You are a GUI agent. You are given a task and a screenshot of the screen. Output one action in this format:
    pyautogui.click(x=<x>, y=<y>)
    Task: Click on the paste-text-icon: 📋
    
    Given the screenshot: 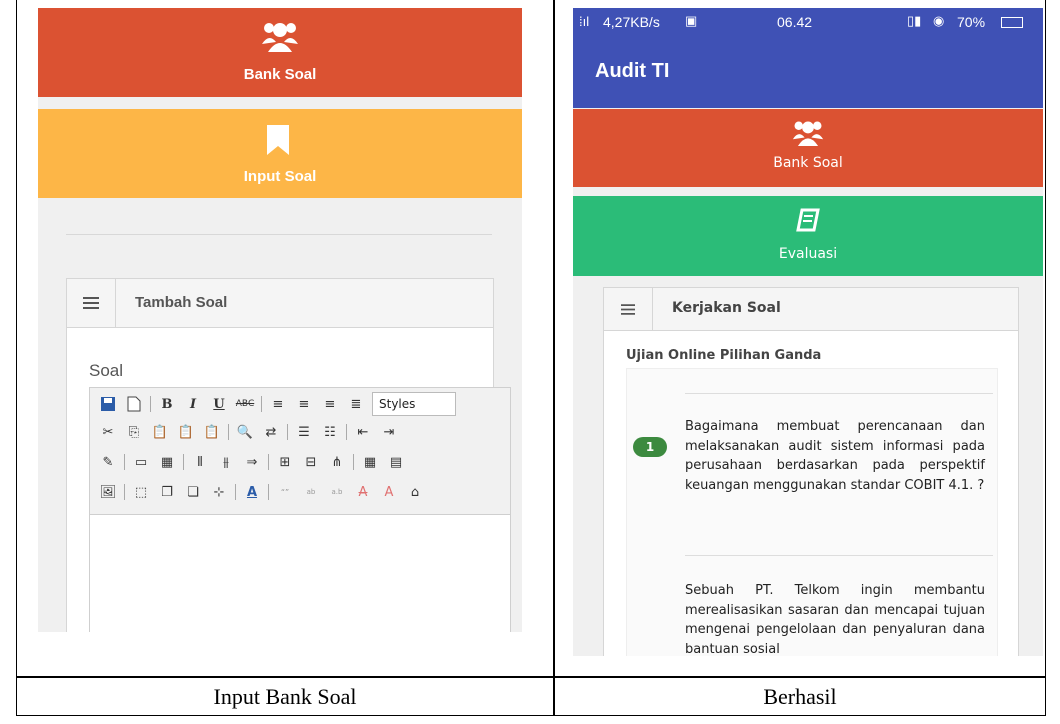 What is the action you would take?
    pyautogui.click(x=186, y=432)
    